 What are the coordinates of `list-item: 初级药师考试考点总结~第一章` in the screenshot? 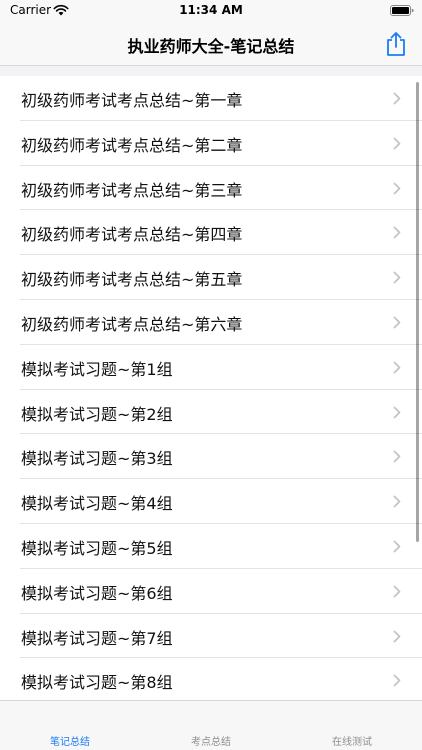 It's located at (211, 98).